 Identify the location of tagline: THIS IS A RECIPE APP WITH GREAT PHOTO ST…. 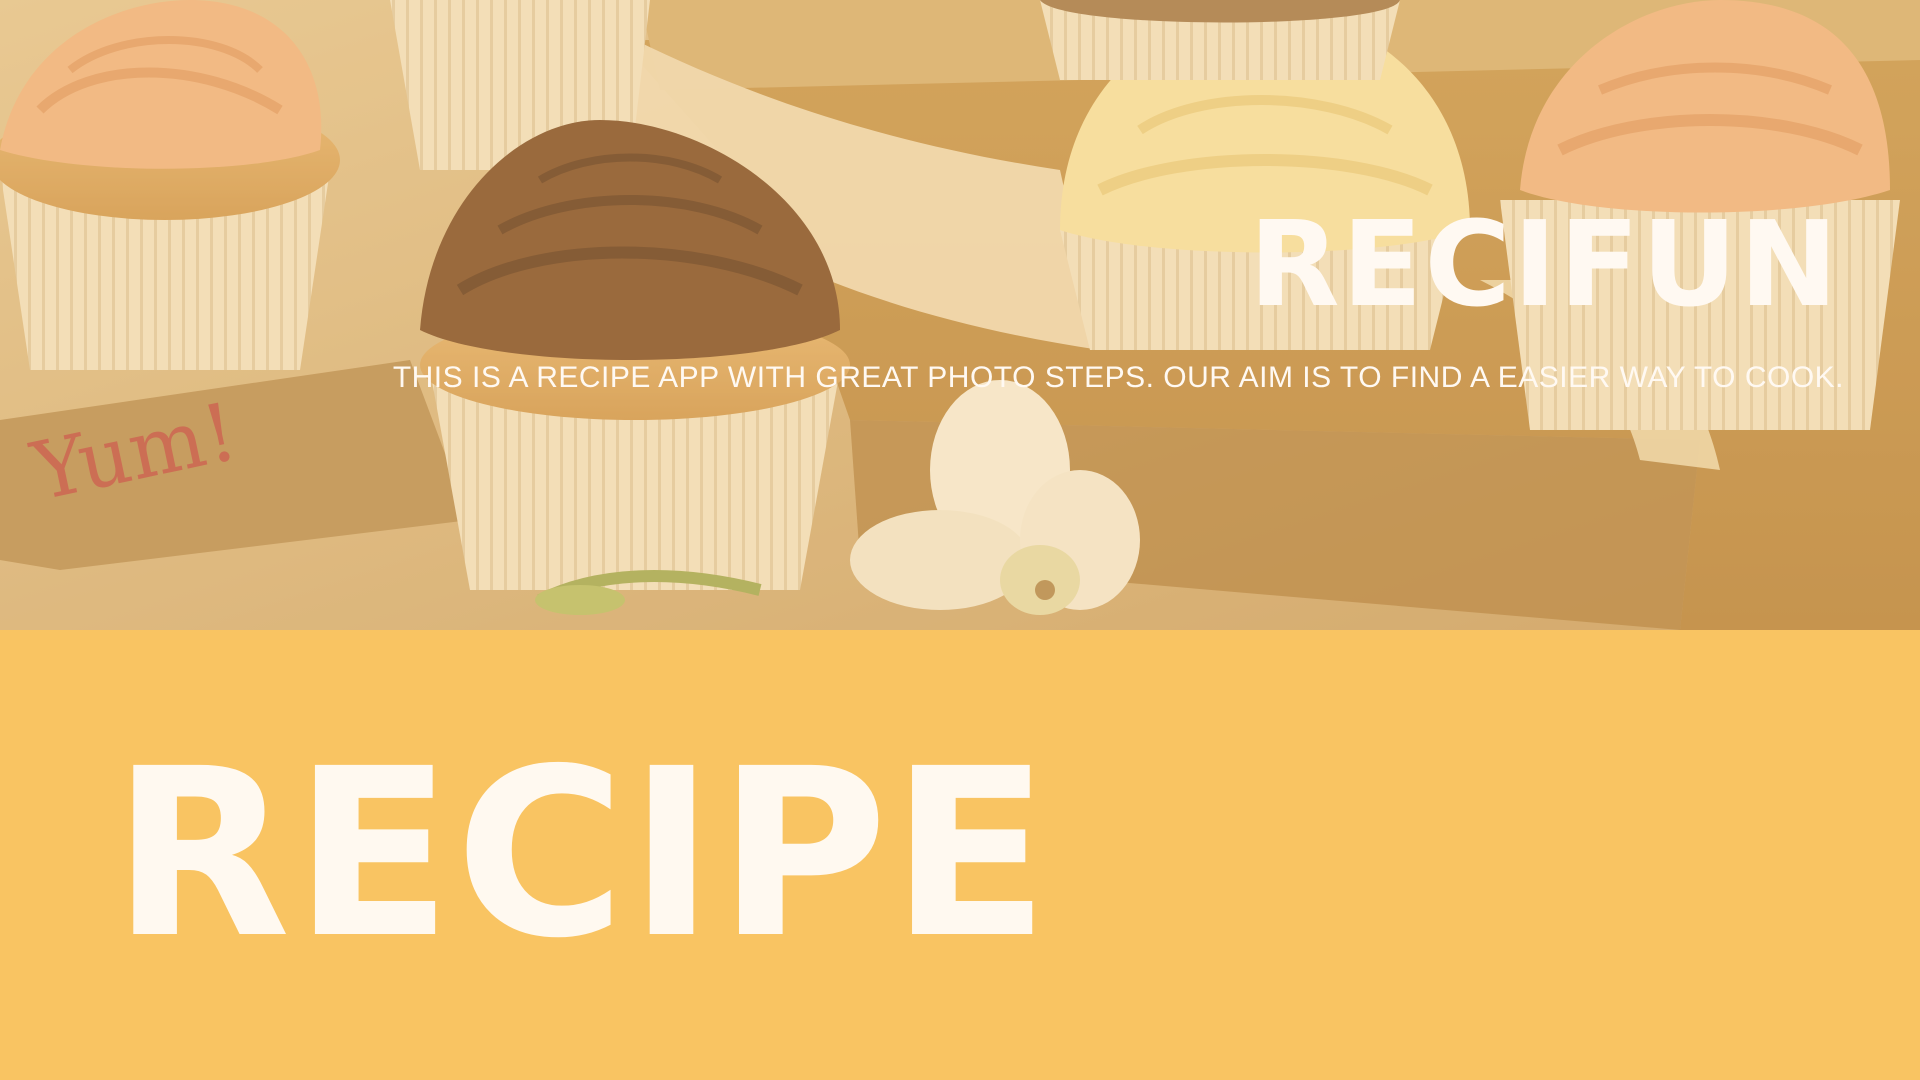
(1118, 377).